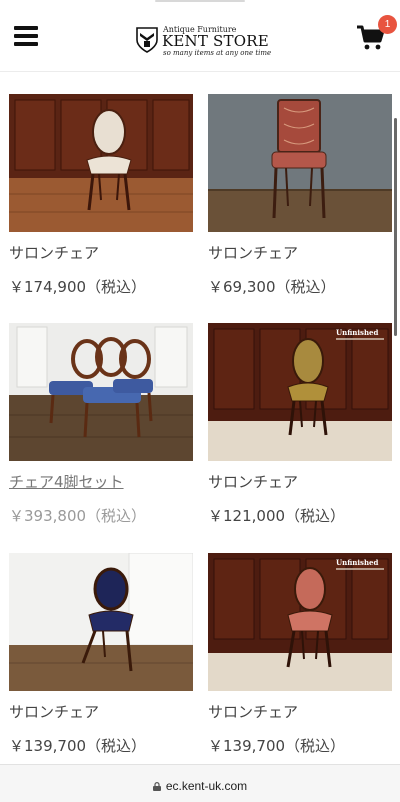  I want to click on scrollbar, so click(395, 227).